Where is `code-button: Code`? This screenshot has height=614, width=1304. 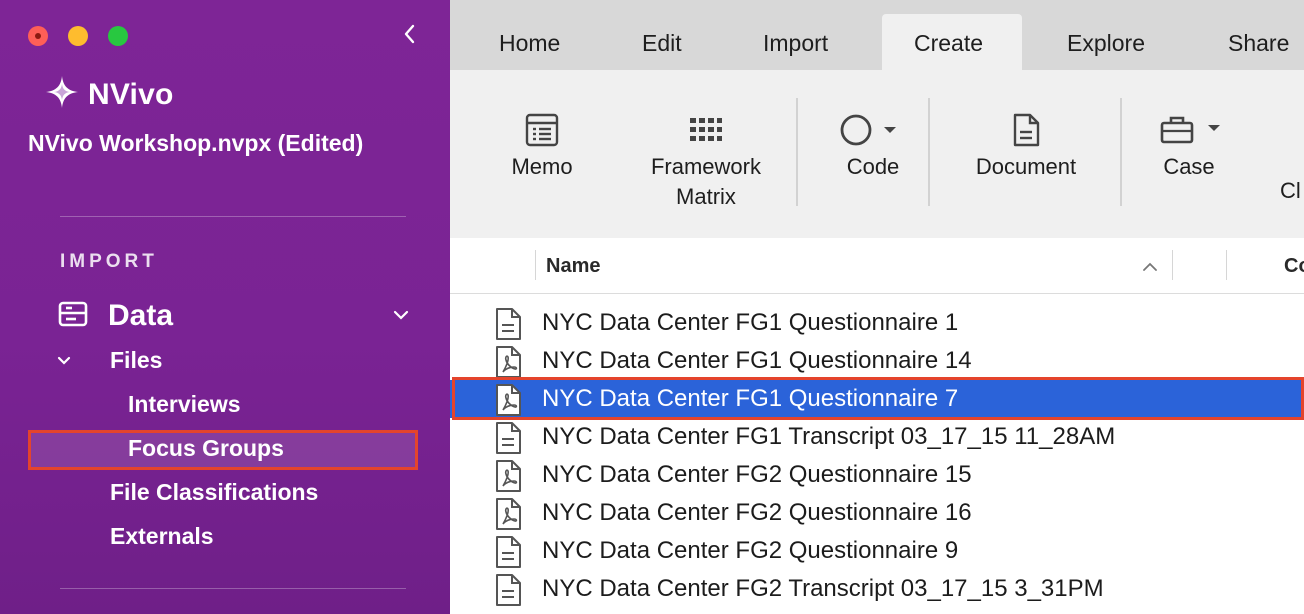 code-button: Code is located at coordinates (873, 145).